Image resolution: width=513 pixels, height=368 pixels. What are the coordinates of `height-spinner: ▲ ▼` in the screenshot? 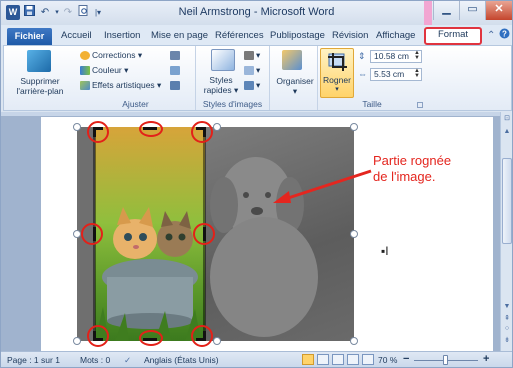 It's located at (417, 55).